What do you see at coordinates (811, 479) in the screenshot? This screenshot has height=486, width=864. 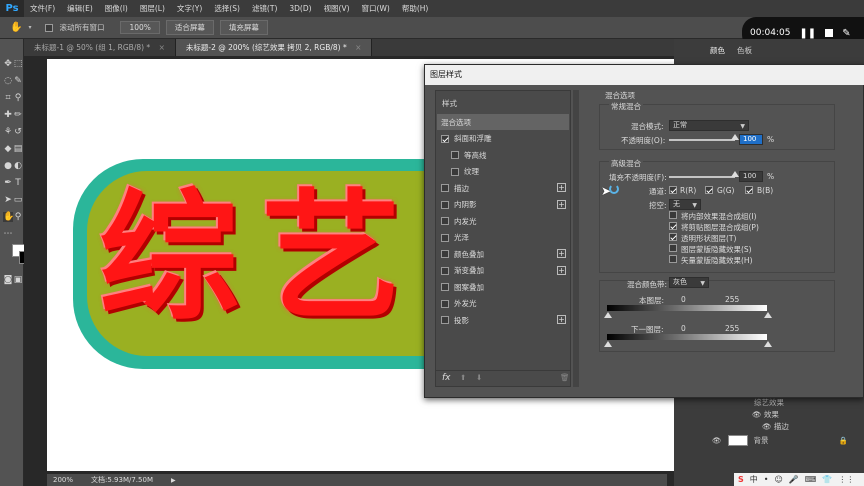 I see `keyboard-icon: ⌨` at bounding box center [811, 479].